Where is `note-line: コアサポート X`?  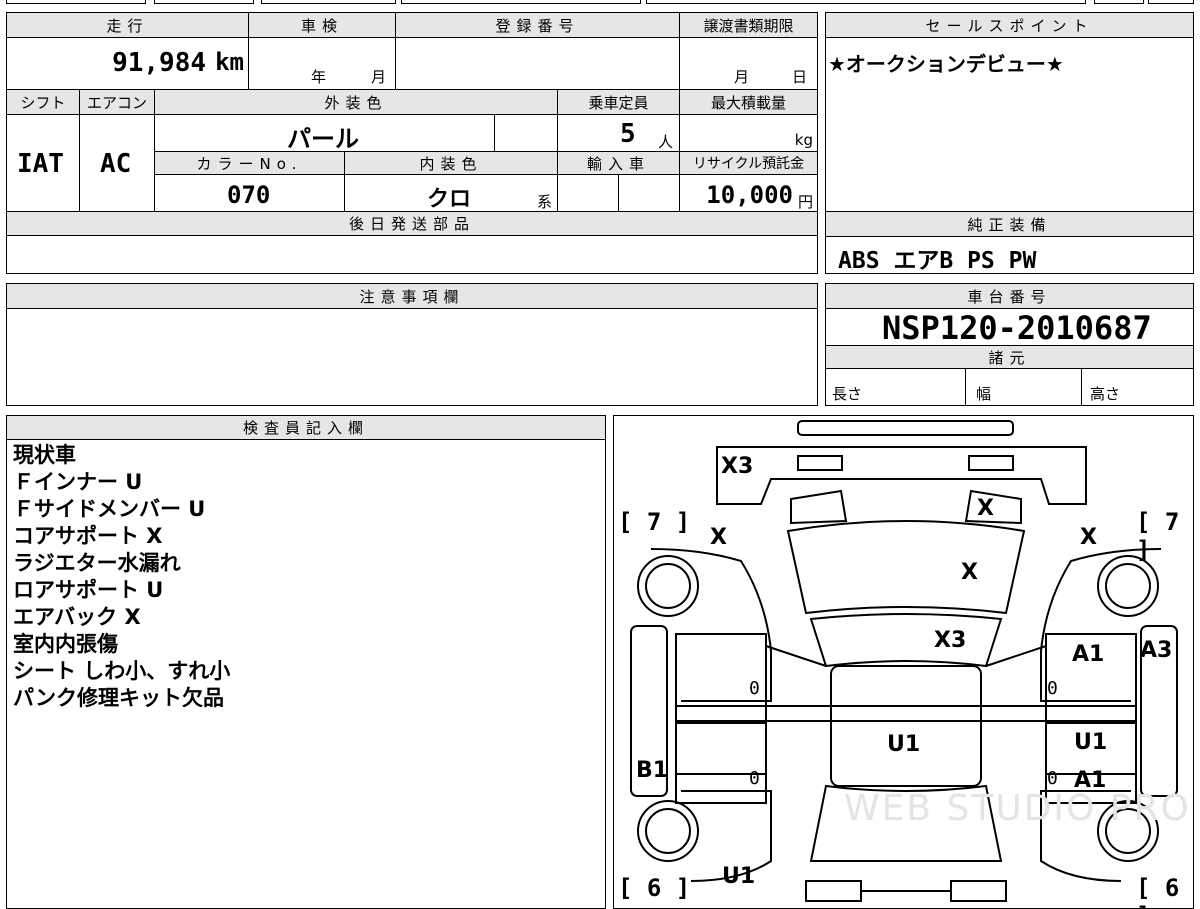 note-line: コアサポート X is located at coordinates (88, 536).